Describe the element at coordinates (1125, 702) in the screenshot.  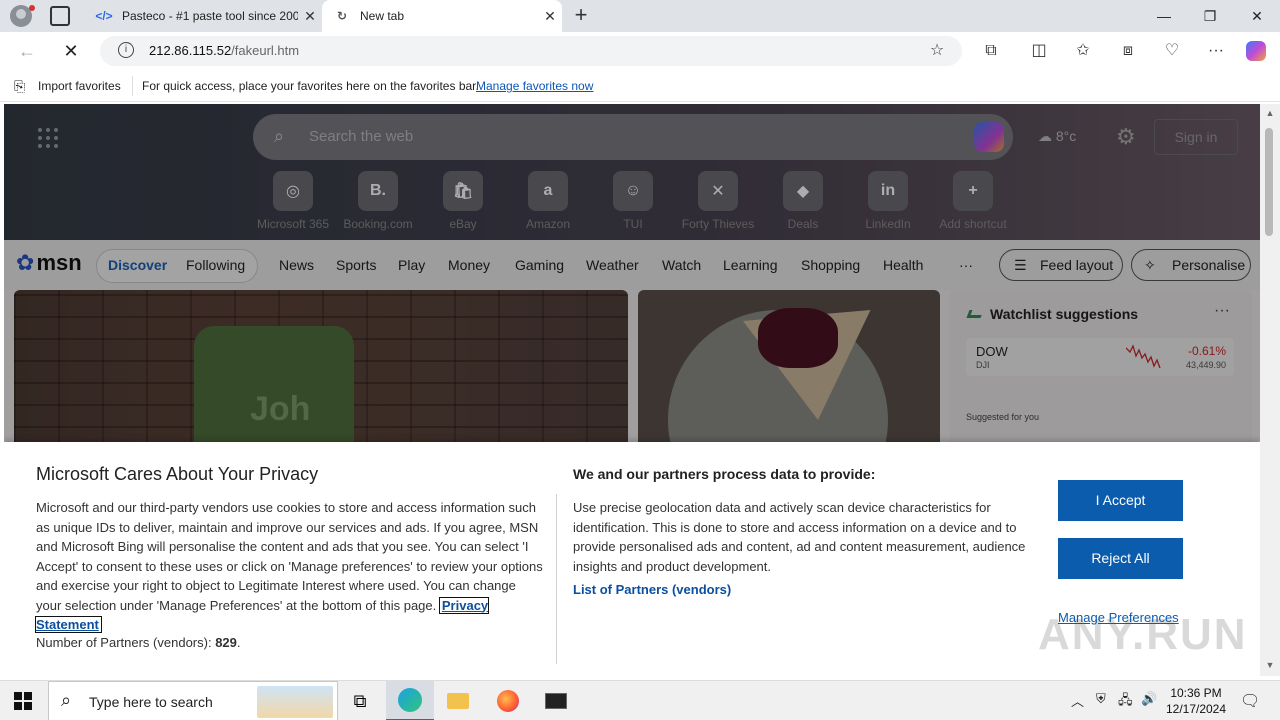
I see `network-icon: 🖧` at that location.